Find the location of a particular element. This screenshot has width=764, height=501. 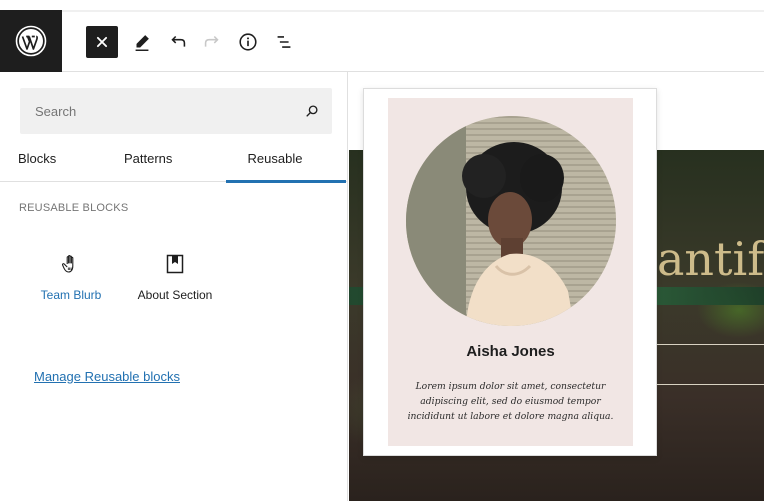

canvas-heading: antif is located at coordinates (710, 259).